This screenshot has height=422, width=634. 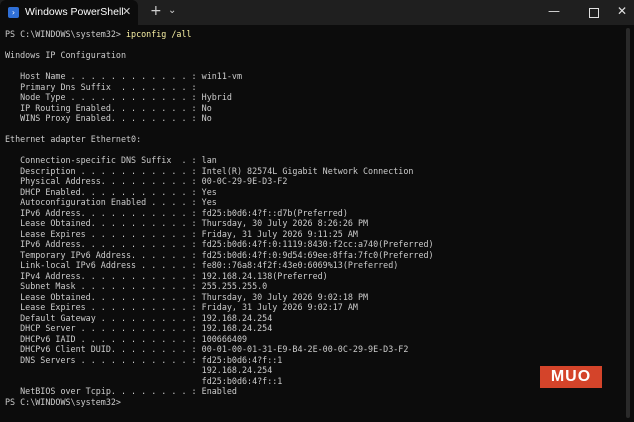 I want to click on config-value: Friday, 31 July 2026 9:02:17 AM, so click(x=279, y=307).